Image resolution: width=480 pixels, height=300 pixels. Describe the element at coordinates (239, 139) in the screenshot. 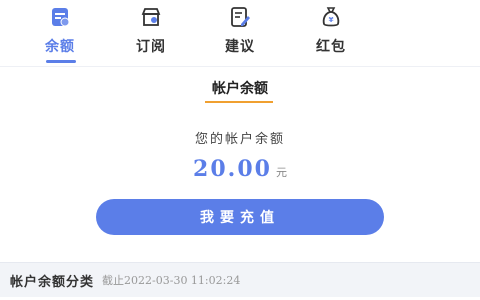

I see `balance-label: 您的帐户余额` at that location.